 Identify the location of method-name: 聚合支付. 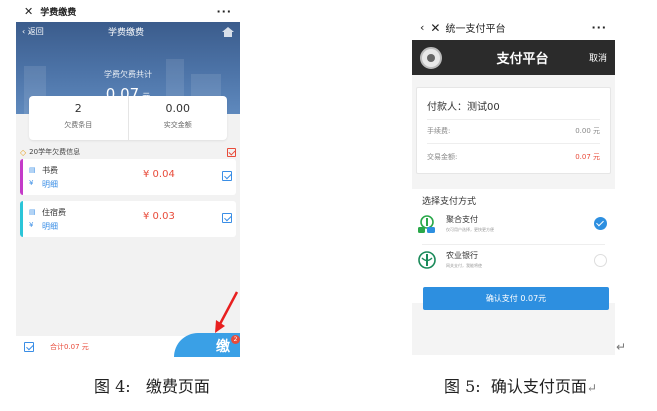
(462, 219).